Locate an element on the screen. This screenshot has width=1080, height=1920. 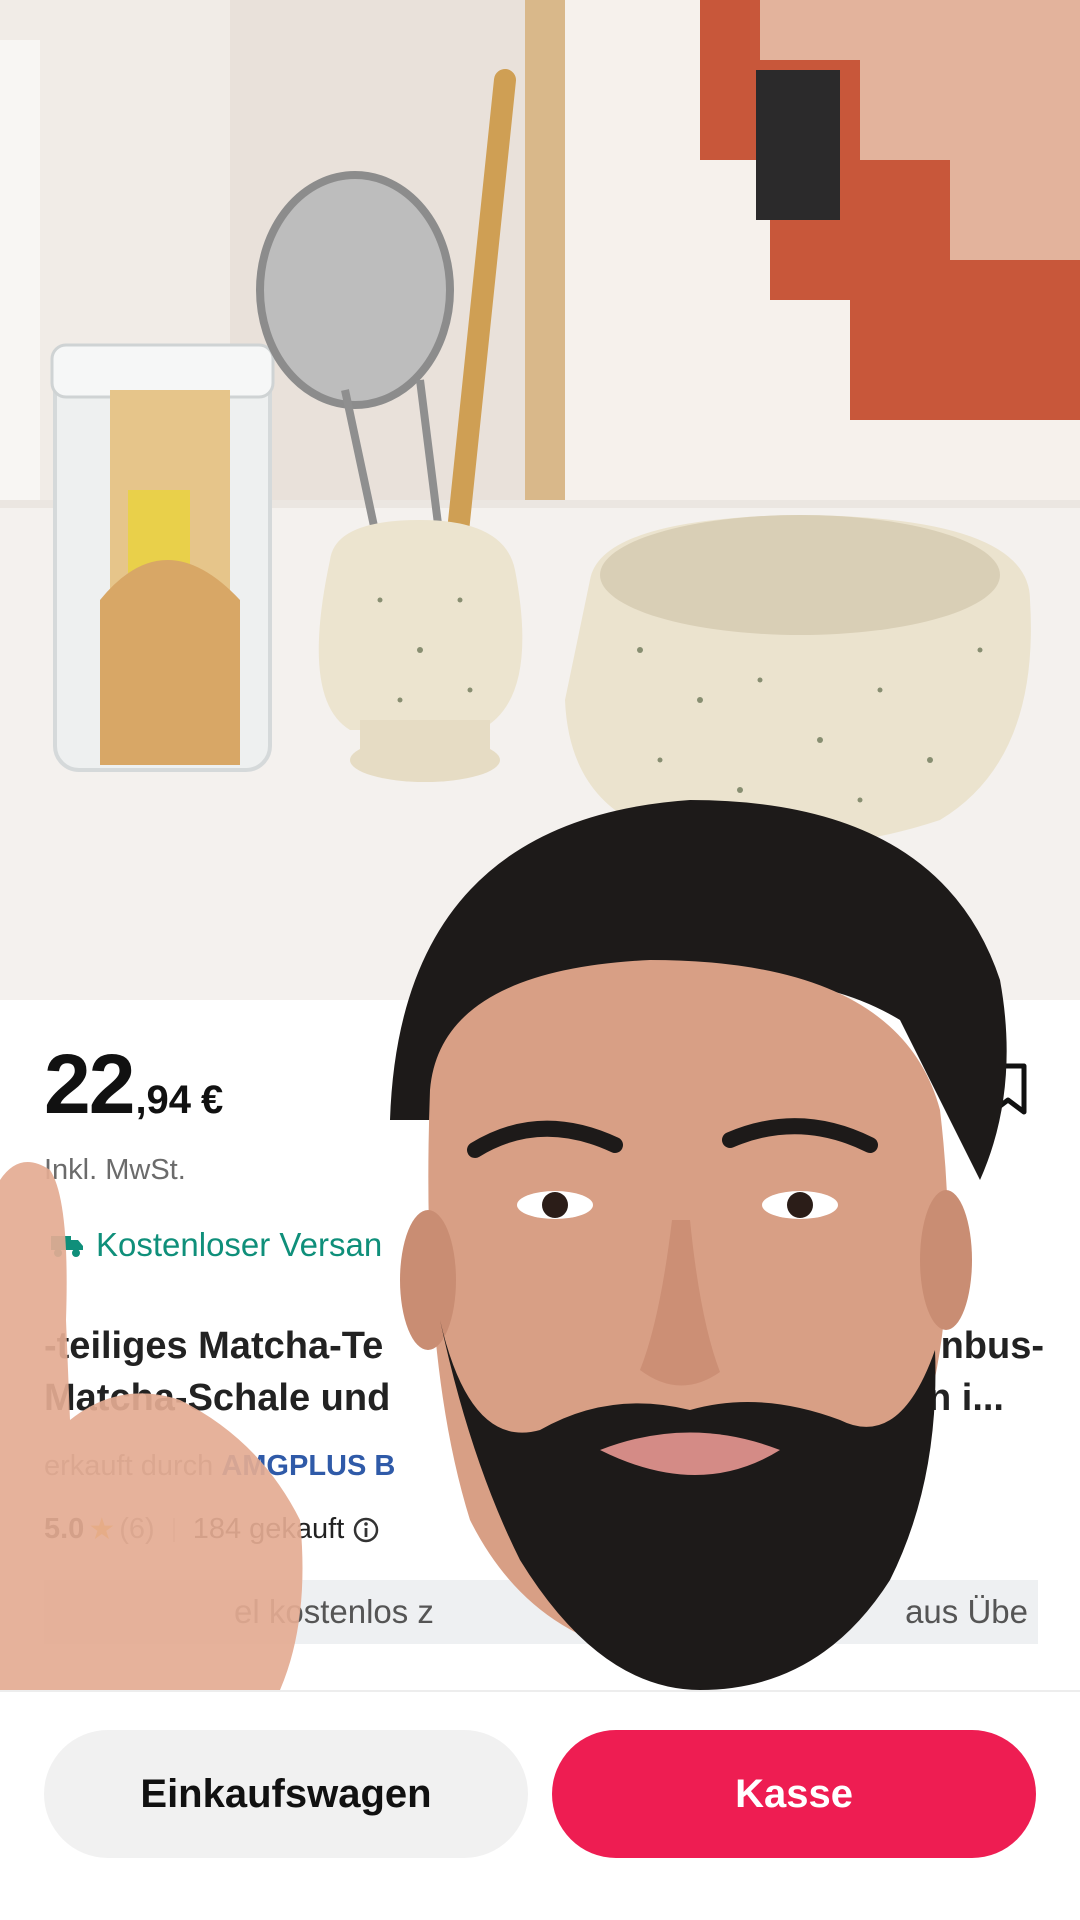
free-shipping-label: Kostenloser Versan is located at coordinates (216, 1245).